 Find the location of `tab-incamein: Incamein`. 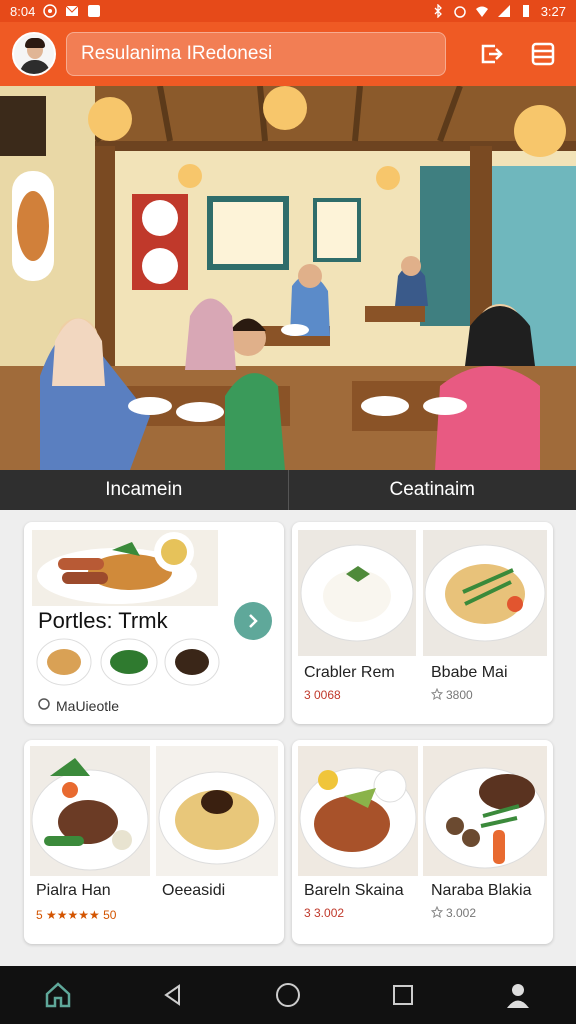

tab-incamein: Incamein is located at coordinates (144, 490).